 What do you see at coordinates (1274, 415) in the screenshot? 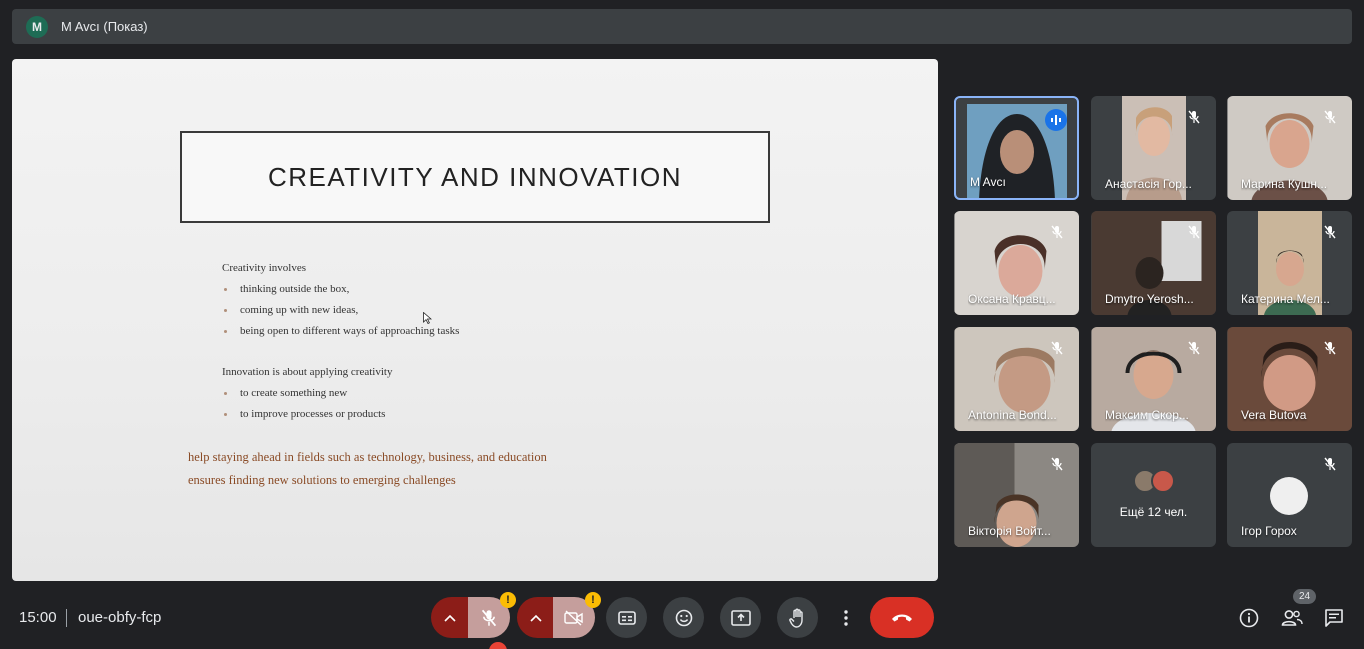
I see `participant-name: Vera Butova` at bounding box center [1274, 415].